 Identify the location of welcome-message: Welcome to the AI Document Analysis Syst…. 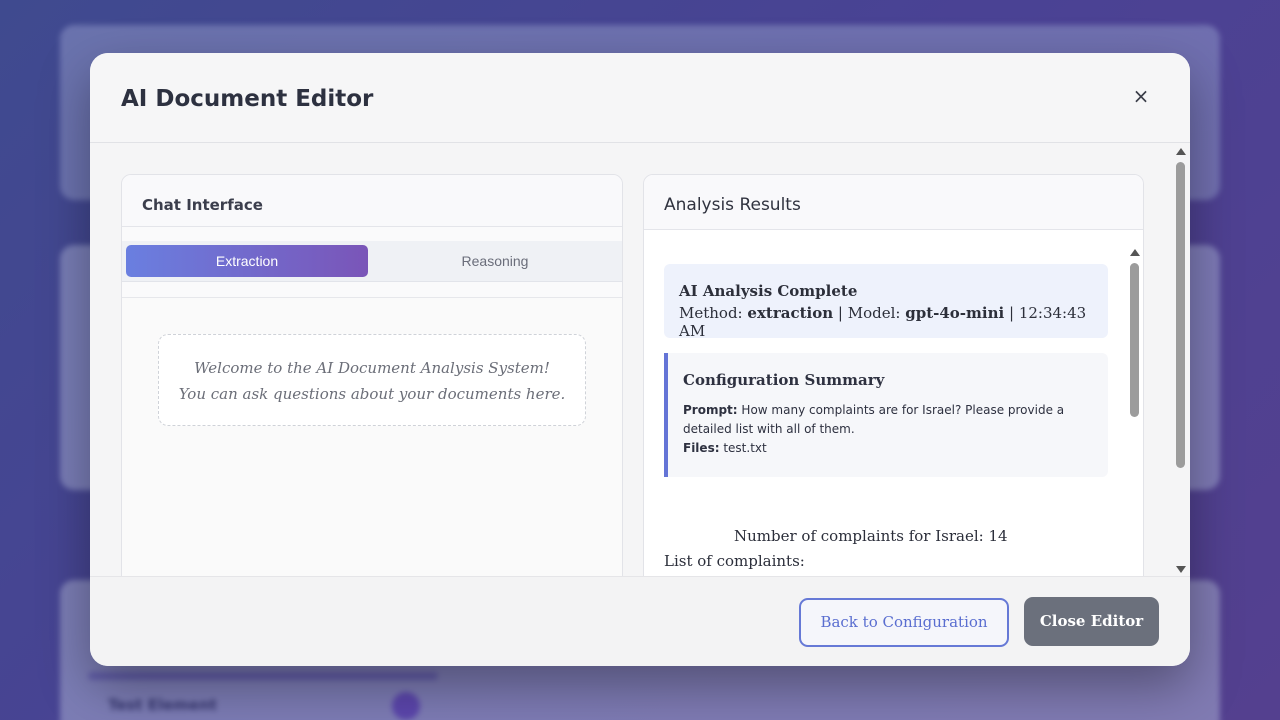
(372, 380).